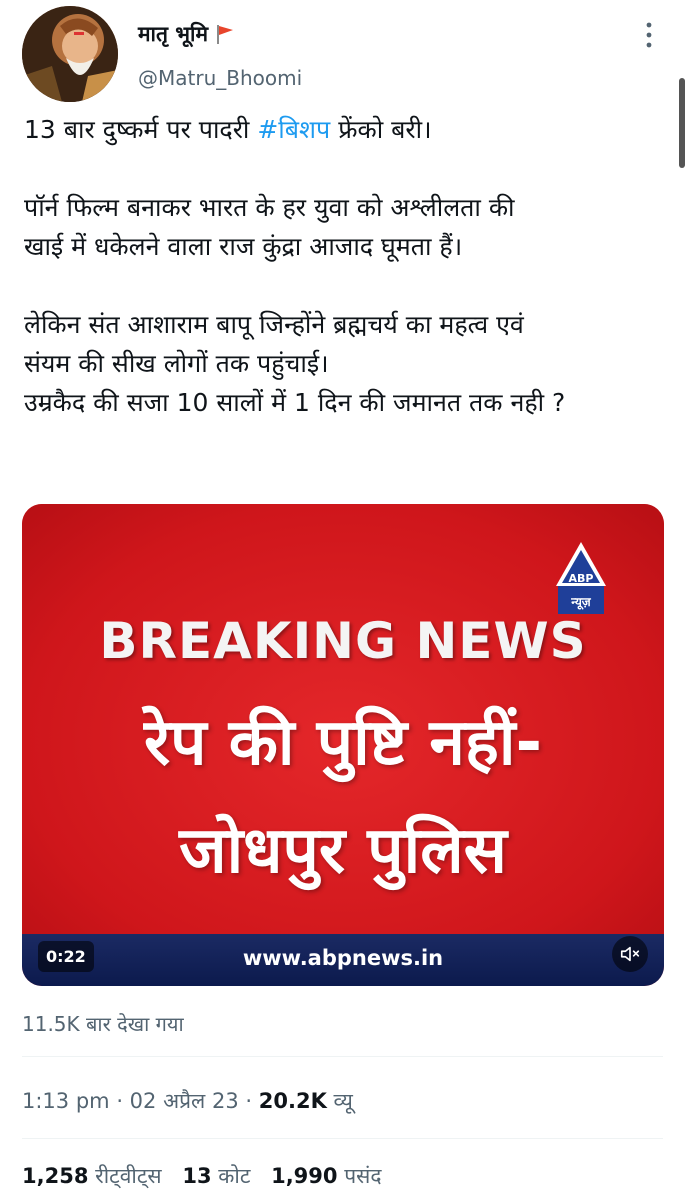 The width and height of the screenshot is (685, 1200). I want to click on tweet-line-5: संयम की सीख लोगों तक पहुंचाई।, so click(176, 363).